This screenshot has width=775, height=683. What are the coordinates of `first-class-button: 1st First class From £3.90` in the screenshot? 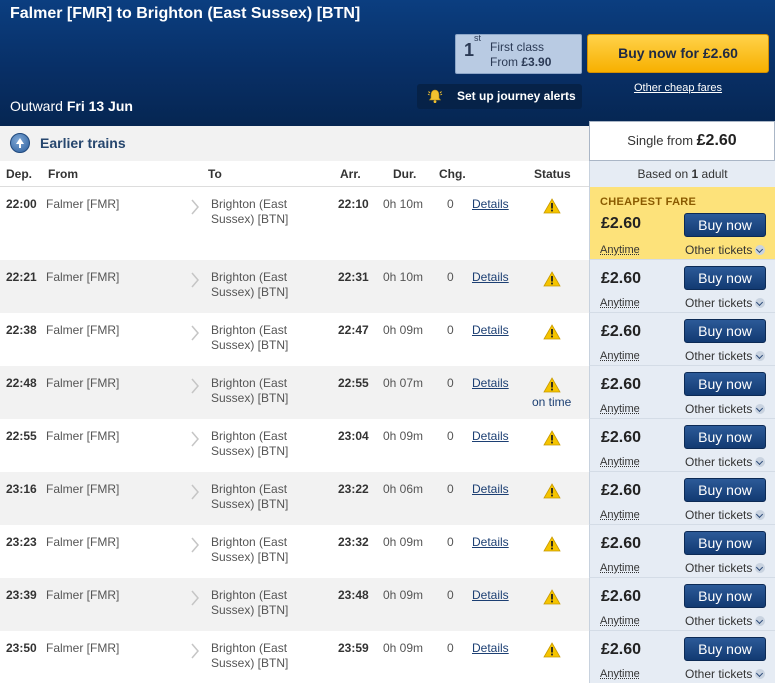 It's located at (518, 53).